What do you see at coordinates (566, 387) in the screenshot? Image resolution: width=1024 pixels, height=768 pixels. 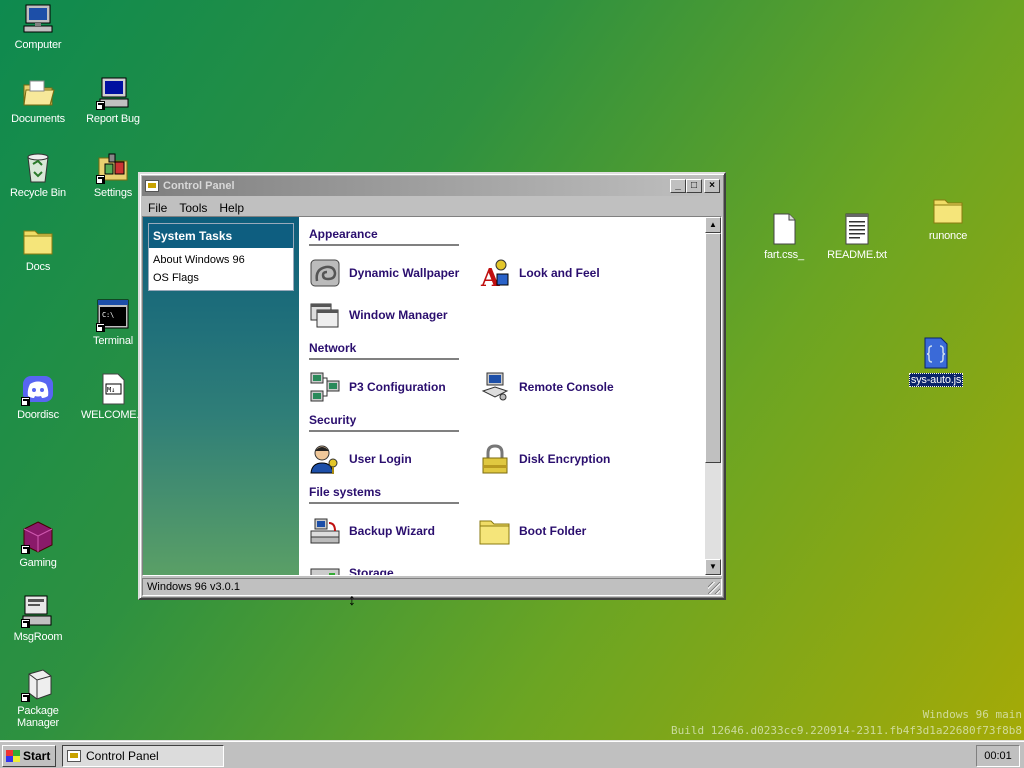 I see `applet-label: Remote Console` at bounding box center [566, 387].